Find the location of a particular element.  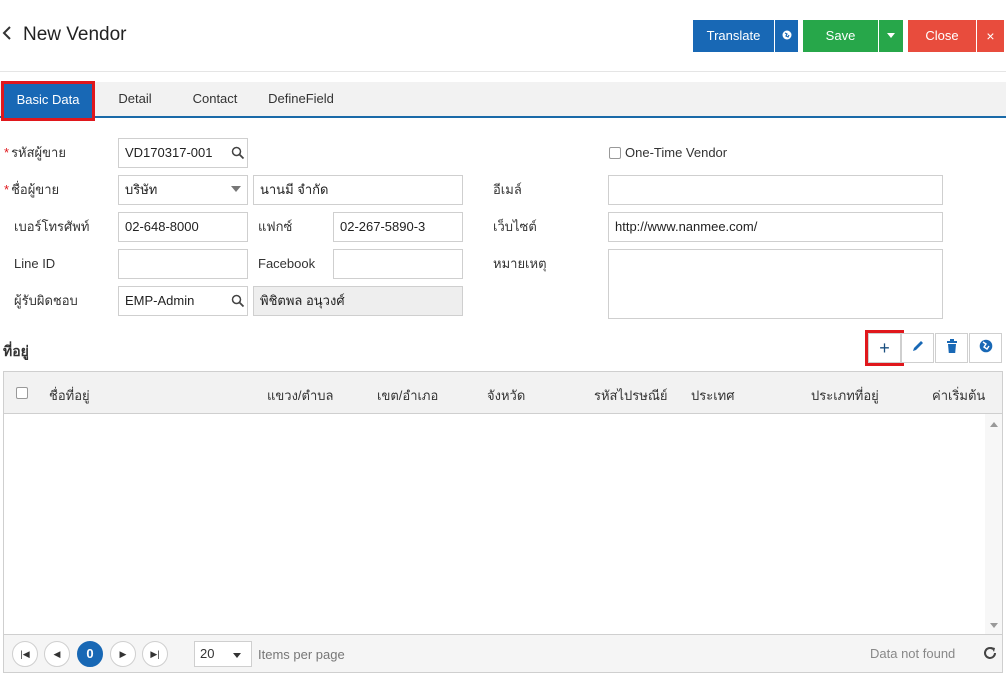

select-all-checkbox is located at coordinates (22, 393).